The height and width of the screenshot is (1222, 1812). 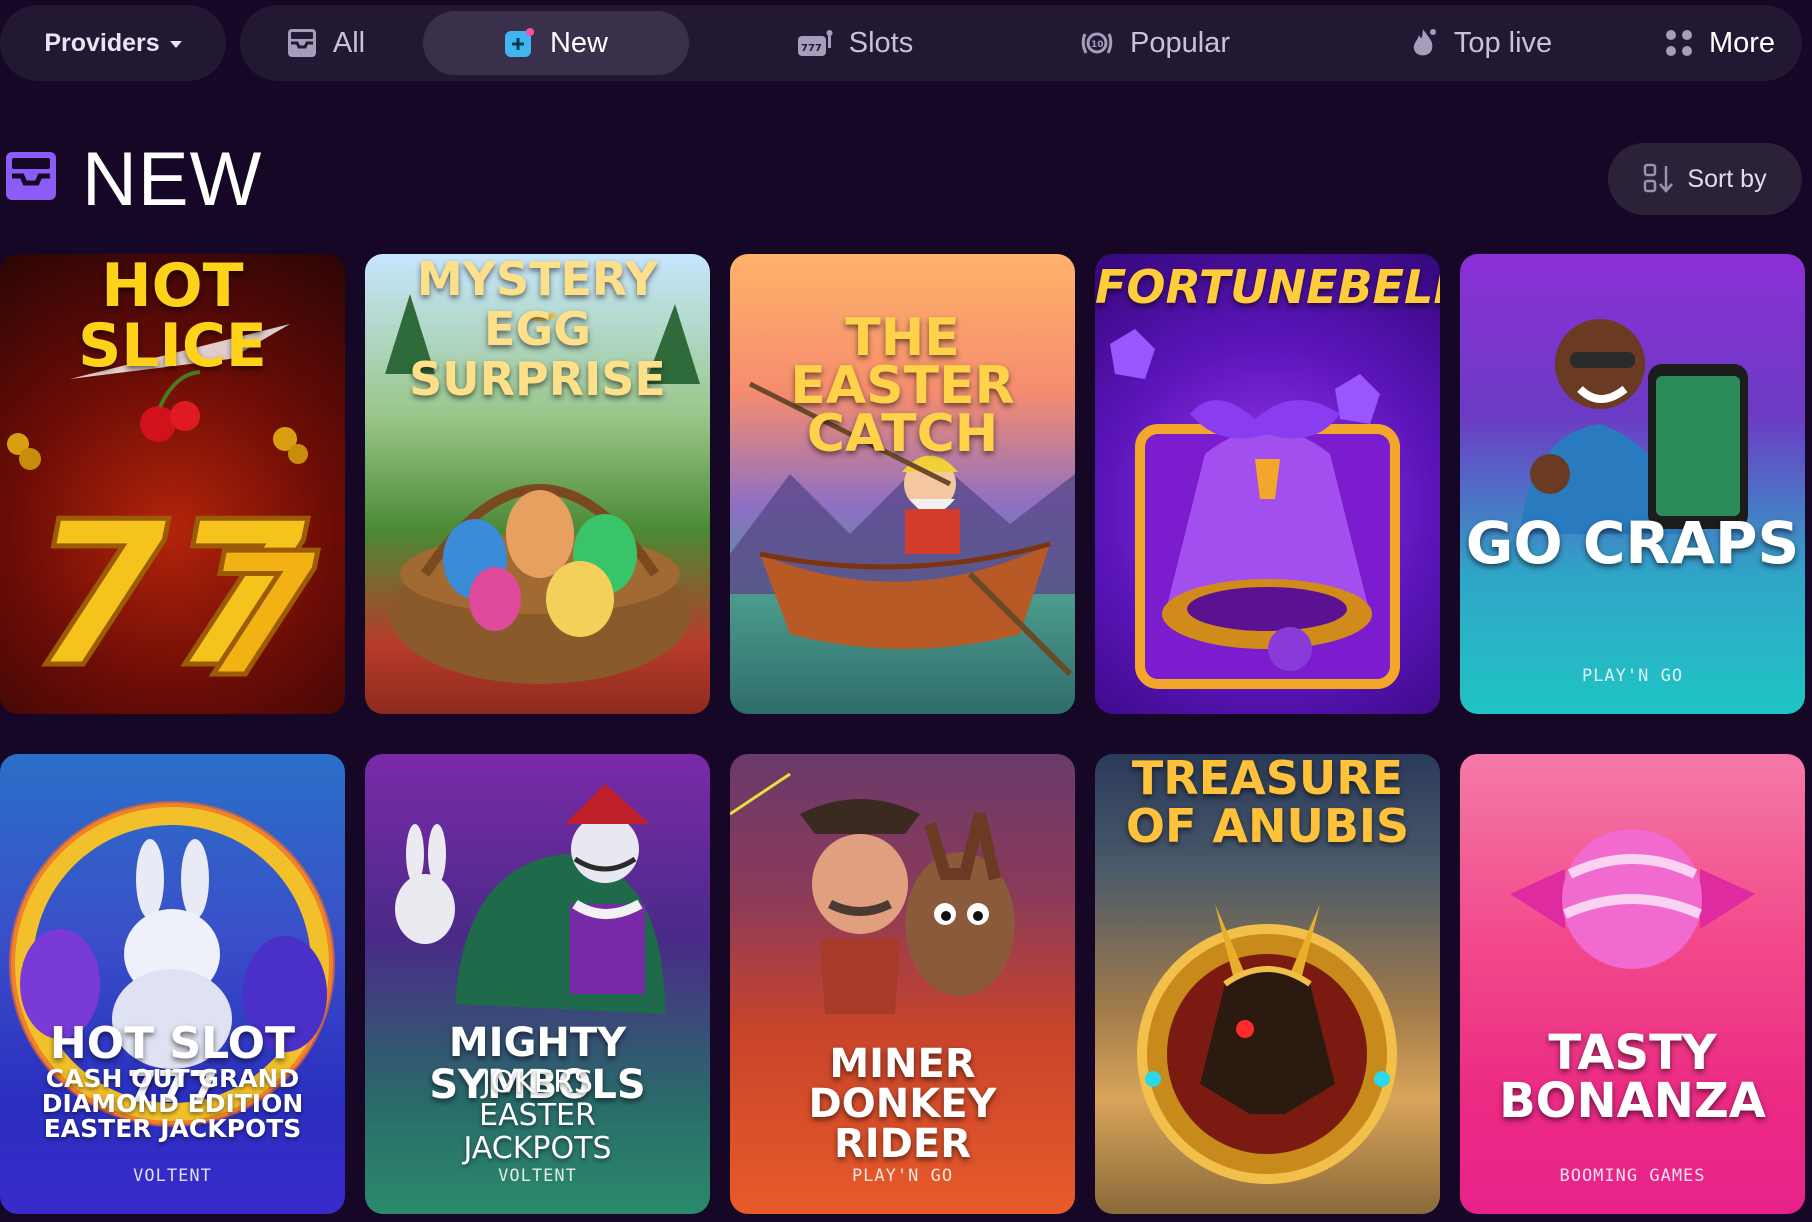 I want to click on game-logo: HOT Slice, so click(x=172, y=317).